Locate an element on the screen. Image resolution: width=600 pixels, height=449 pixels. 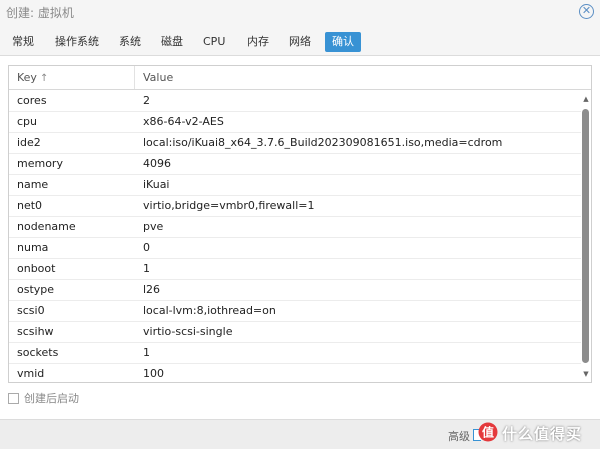
row-value: l26 is located at coordinates (152, 289).